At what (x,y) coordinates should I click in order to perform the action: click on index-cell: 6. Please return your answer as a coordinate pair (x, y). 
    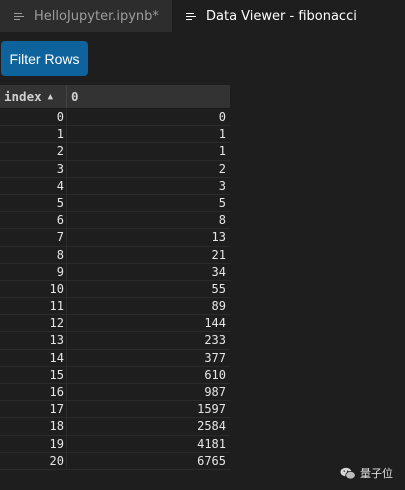
    Looking at the image, I should click on (33, 220).